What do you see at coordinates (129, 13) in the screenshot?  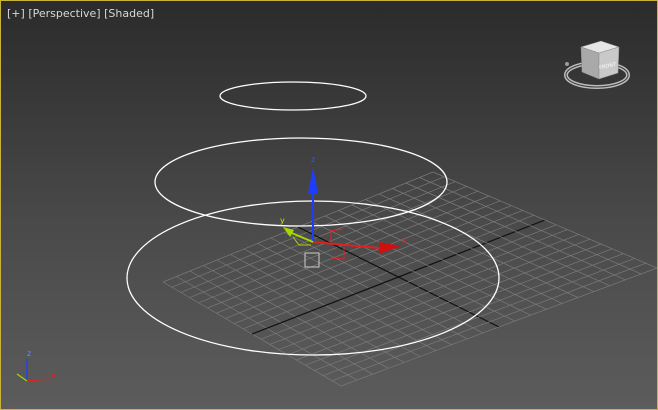 I see `viewport-shading-menu: [Shaded]` at bounding box center [129, 13].